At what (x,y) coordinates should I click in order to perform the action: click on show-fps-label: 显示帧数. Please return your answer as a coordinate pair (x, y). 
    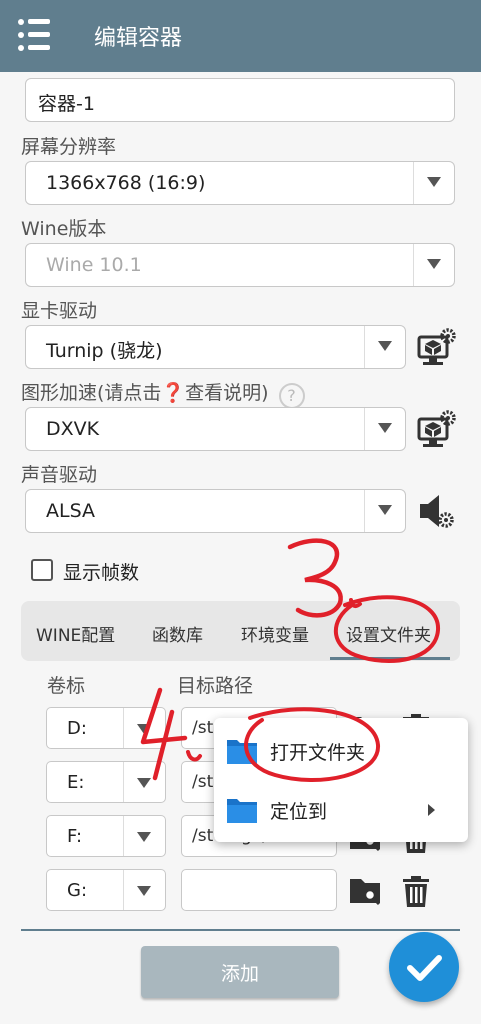
    Looking at the image, I should click on (101, 573).